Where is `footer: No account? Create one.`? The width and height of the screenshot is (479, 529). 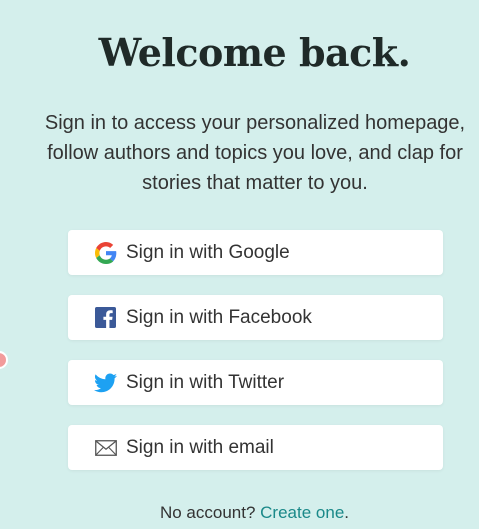
footer: No account? Create one. is located at coordinates (239, 513).